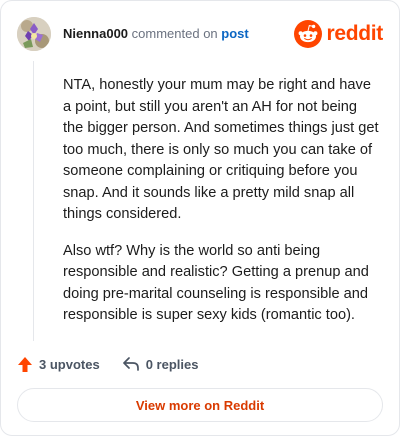  What do you see at coordinates (95, 33) in the screenshot?
I see `username-link: Nienna000` at bounding box center [95, 33].